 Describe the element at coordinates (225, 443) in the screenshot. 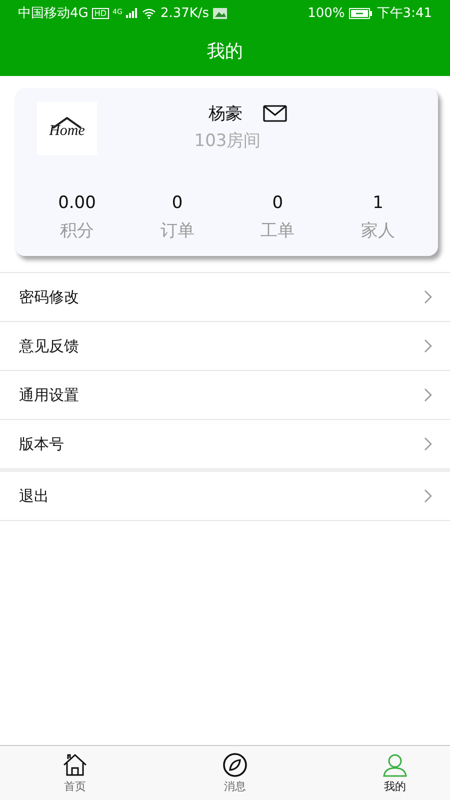

I see `menu-item: 版本号` at that location.